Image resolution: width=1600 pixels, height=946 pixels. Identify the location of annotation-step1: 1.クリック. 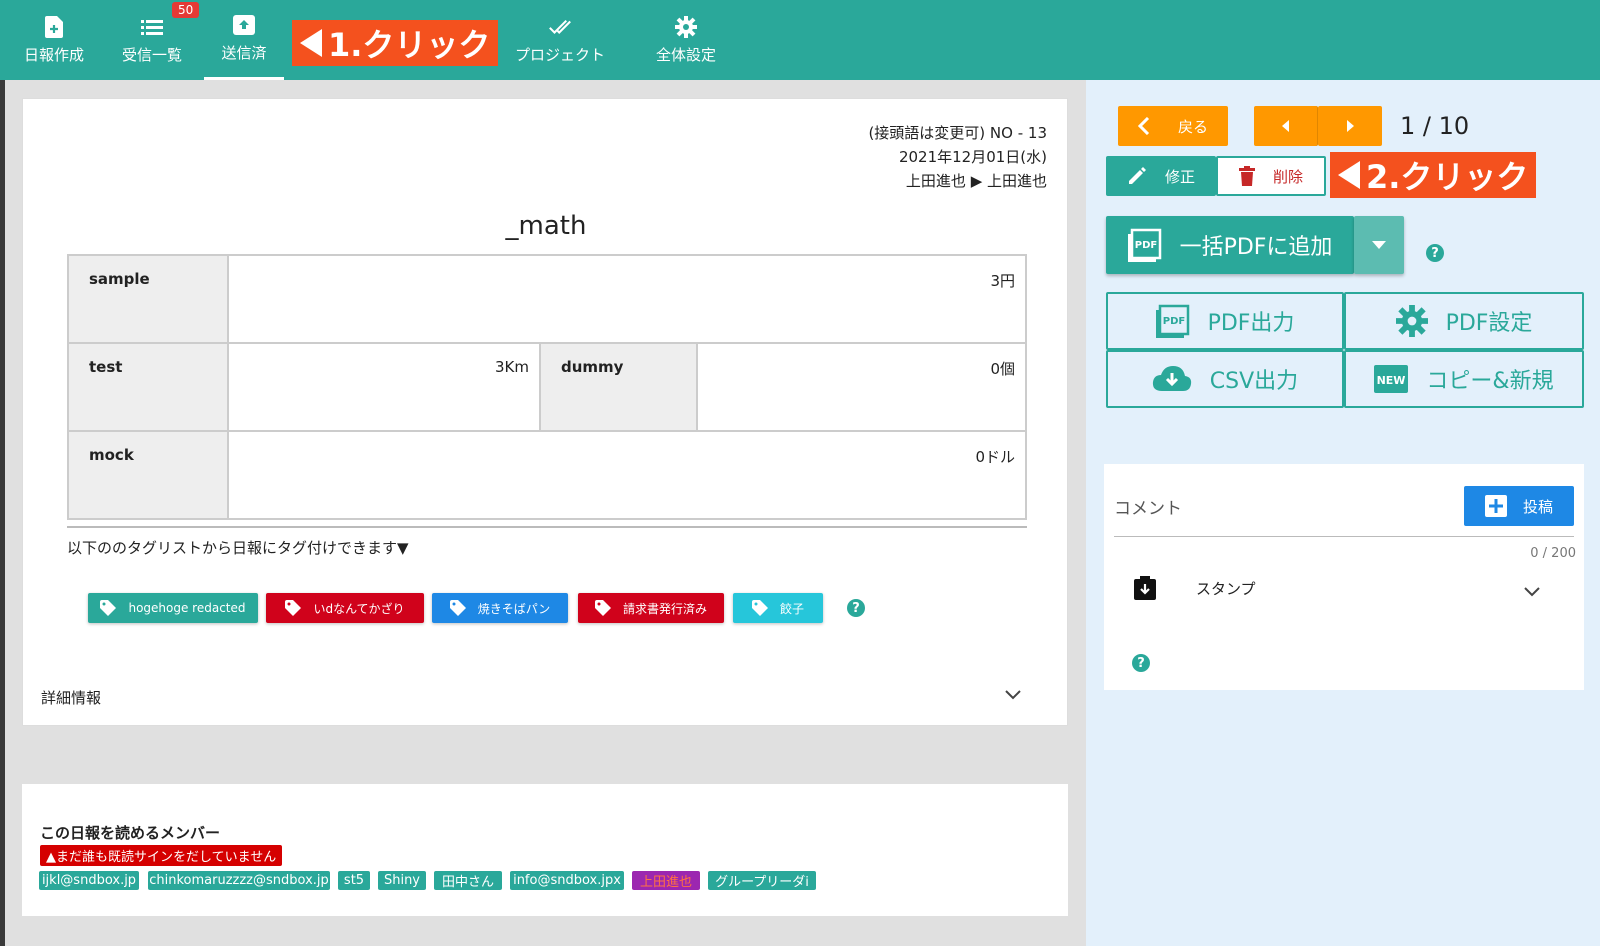
(395, 43).